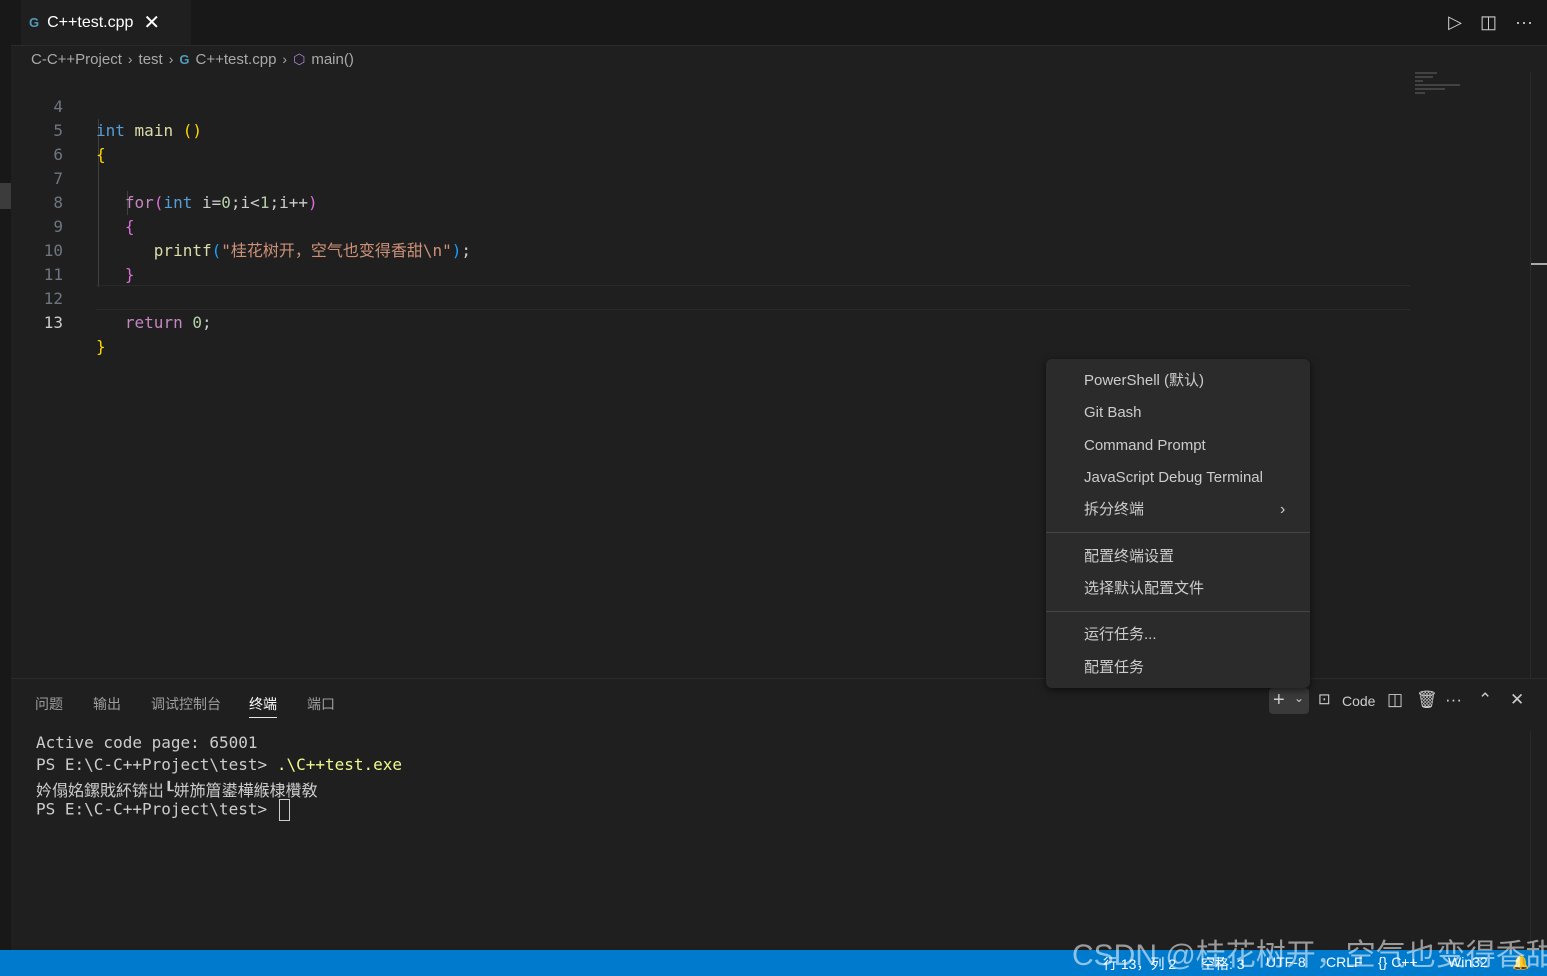  Describe the element at coordinates (5, 196) in the screenshot. I see `activity-indicator` at that location.